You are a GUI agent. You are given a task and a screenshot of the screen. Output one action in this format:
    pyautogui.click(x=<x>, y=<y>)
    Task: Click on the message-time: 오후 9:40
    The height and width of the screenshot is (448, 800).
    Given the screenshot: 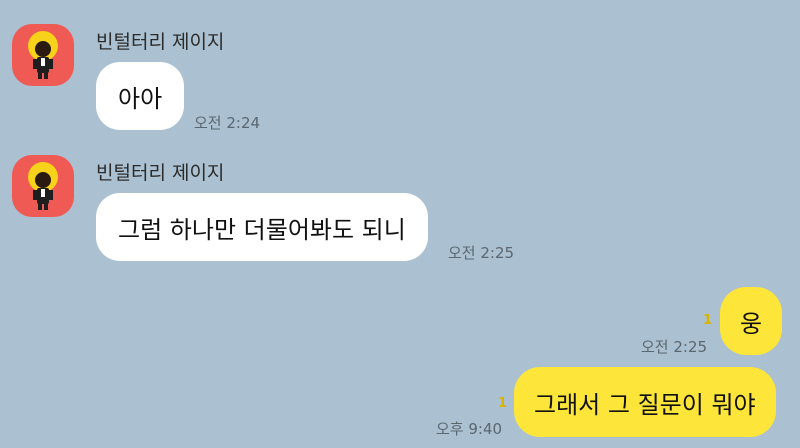 What is the action you would take?
    pyautogui.click(x=469, y=429)
    